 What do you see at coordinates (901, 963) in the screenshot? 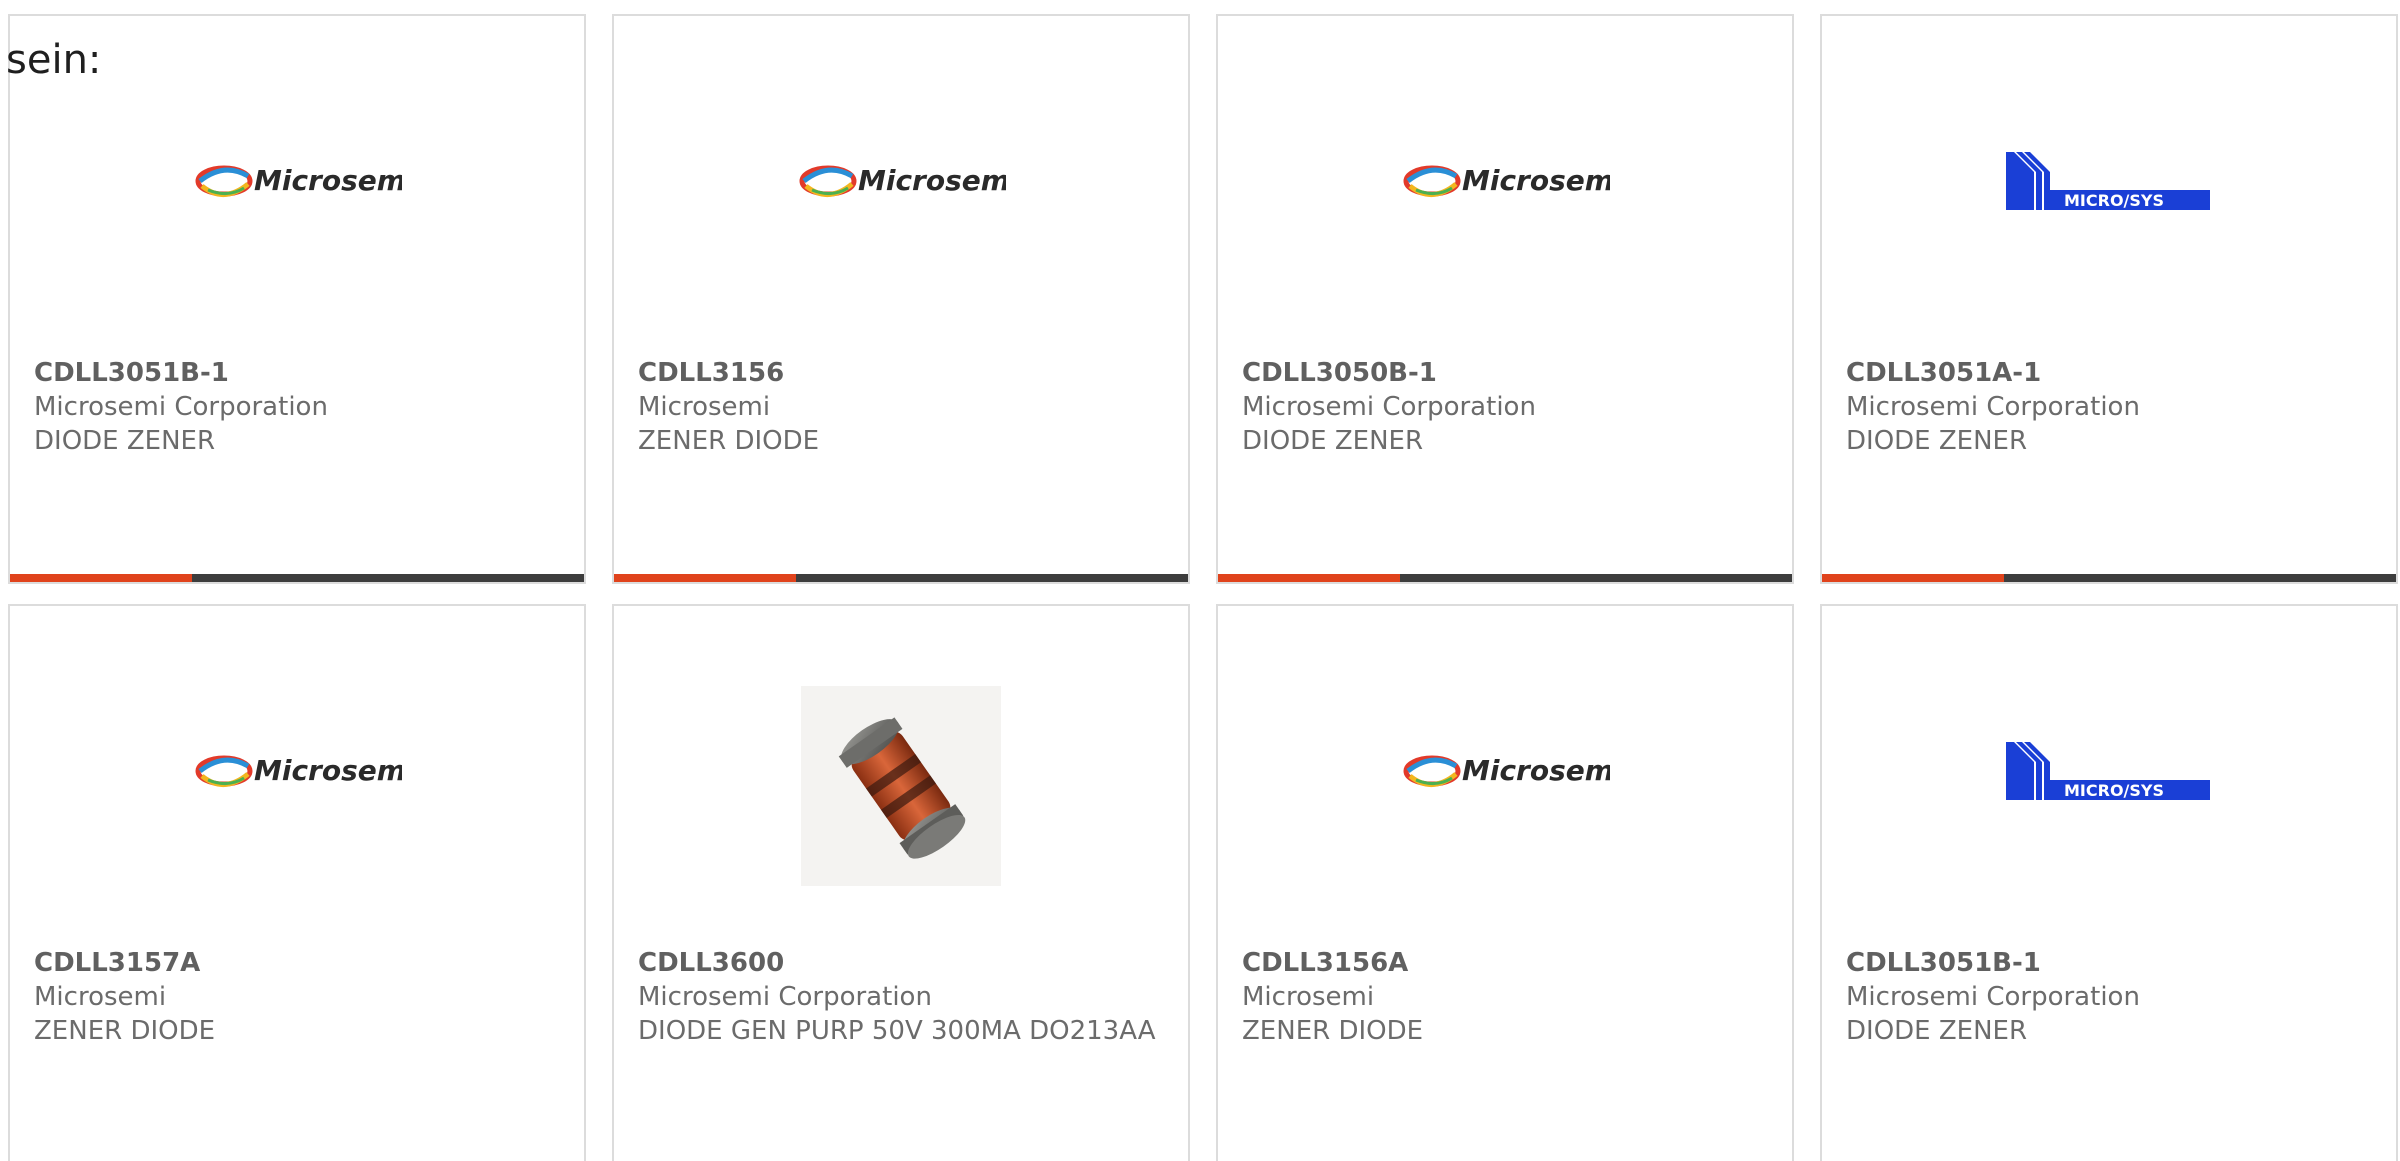
I see `part-number: CDLL3600` at bounding box center [901, 963].